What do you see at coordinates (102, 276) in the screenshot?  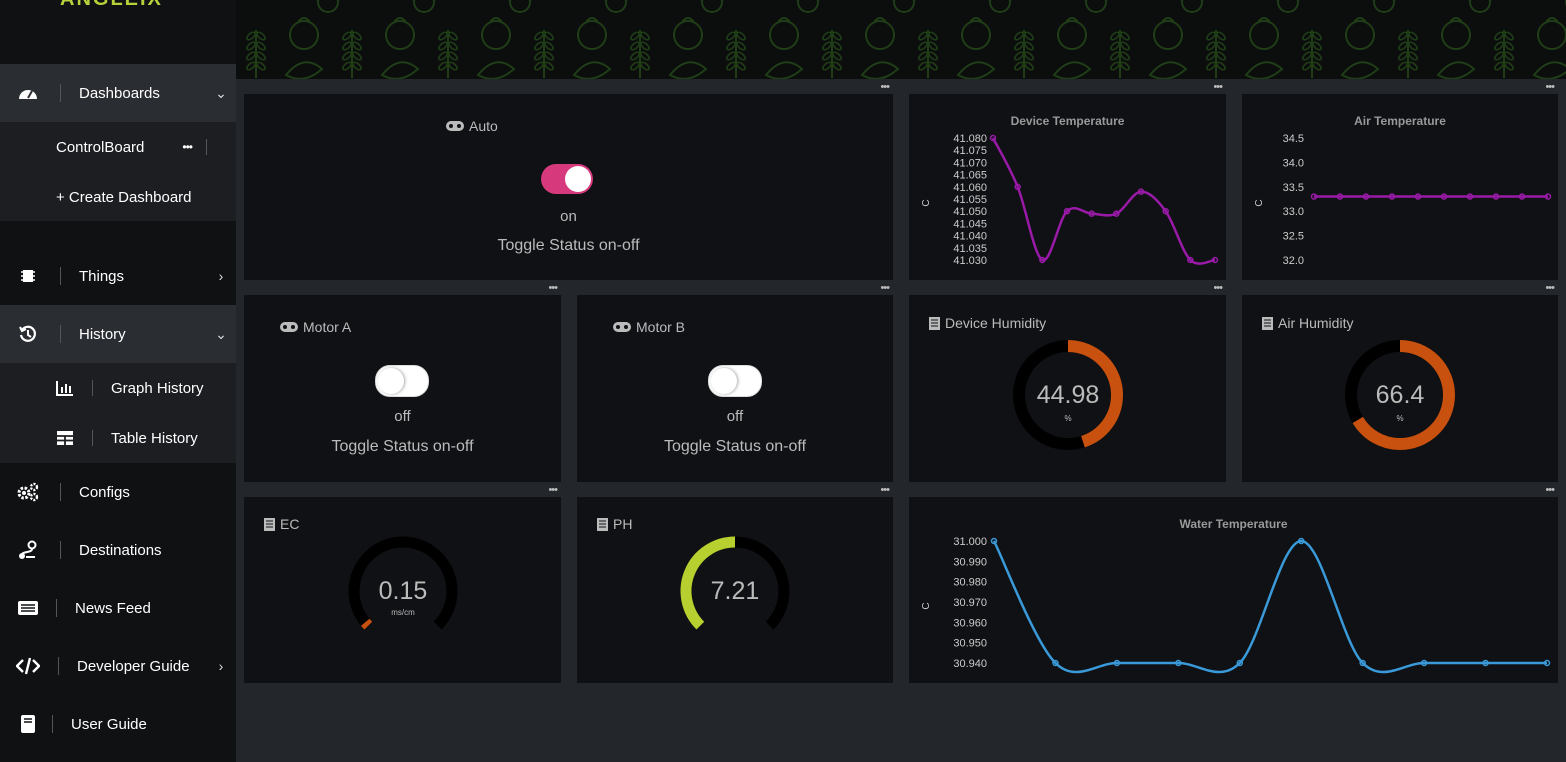 I see `sidebar-item-label: Things` at bounding box center [102, 276].